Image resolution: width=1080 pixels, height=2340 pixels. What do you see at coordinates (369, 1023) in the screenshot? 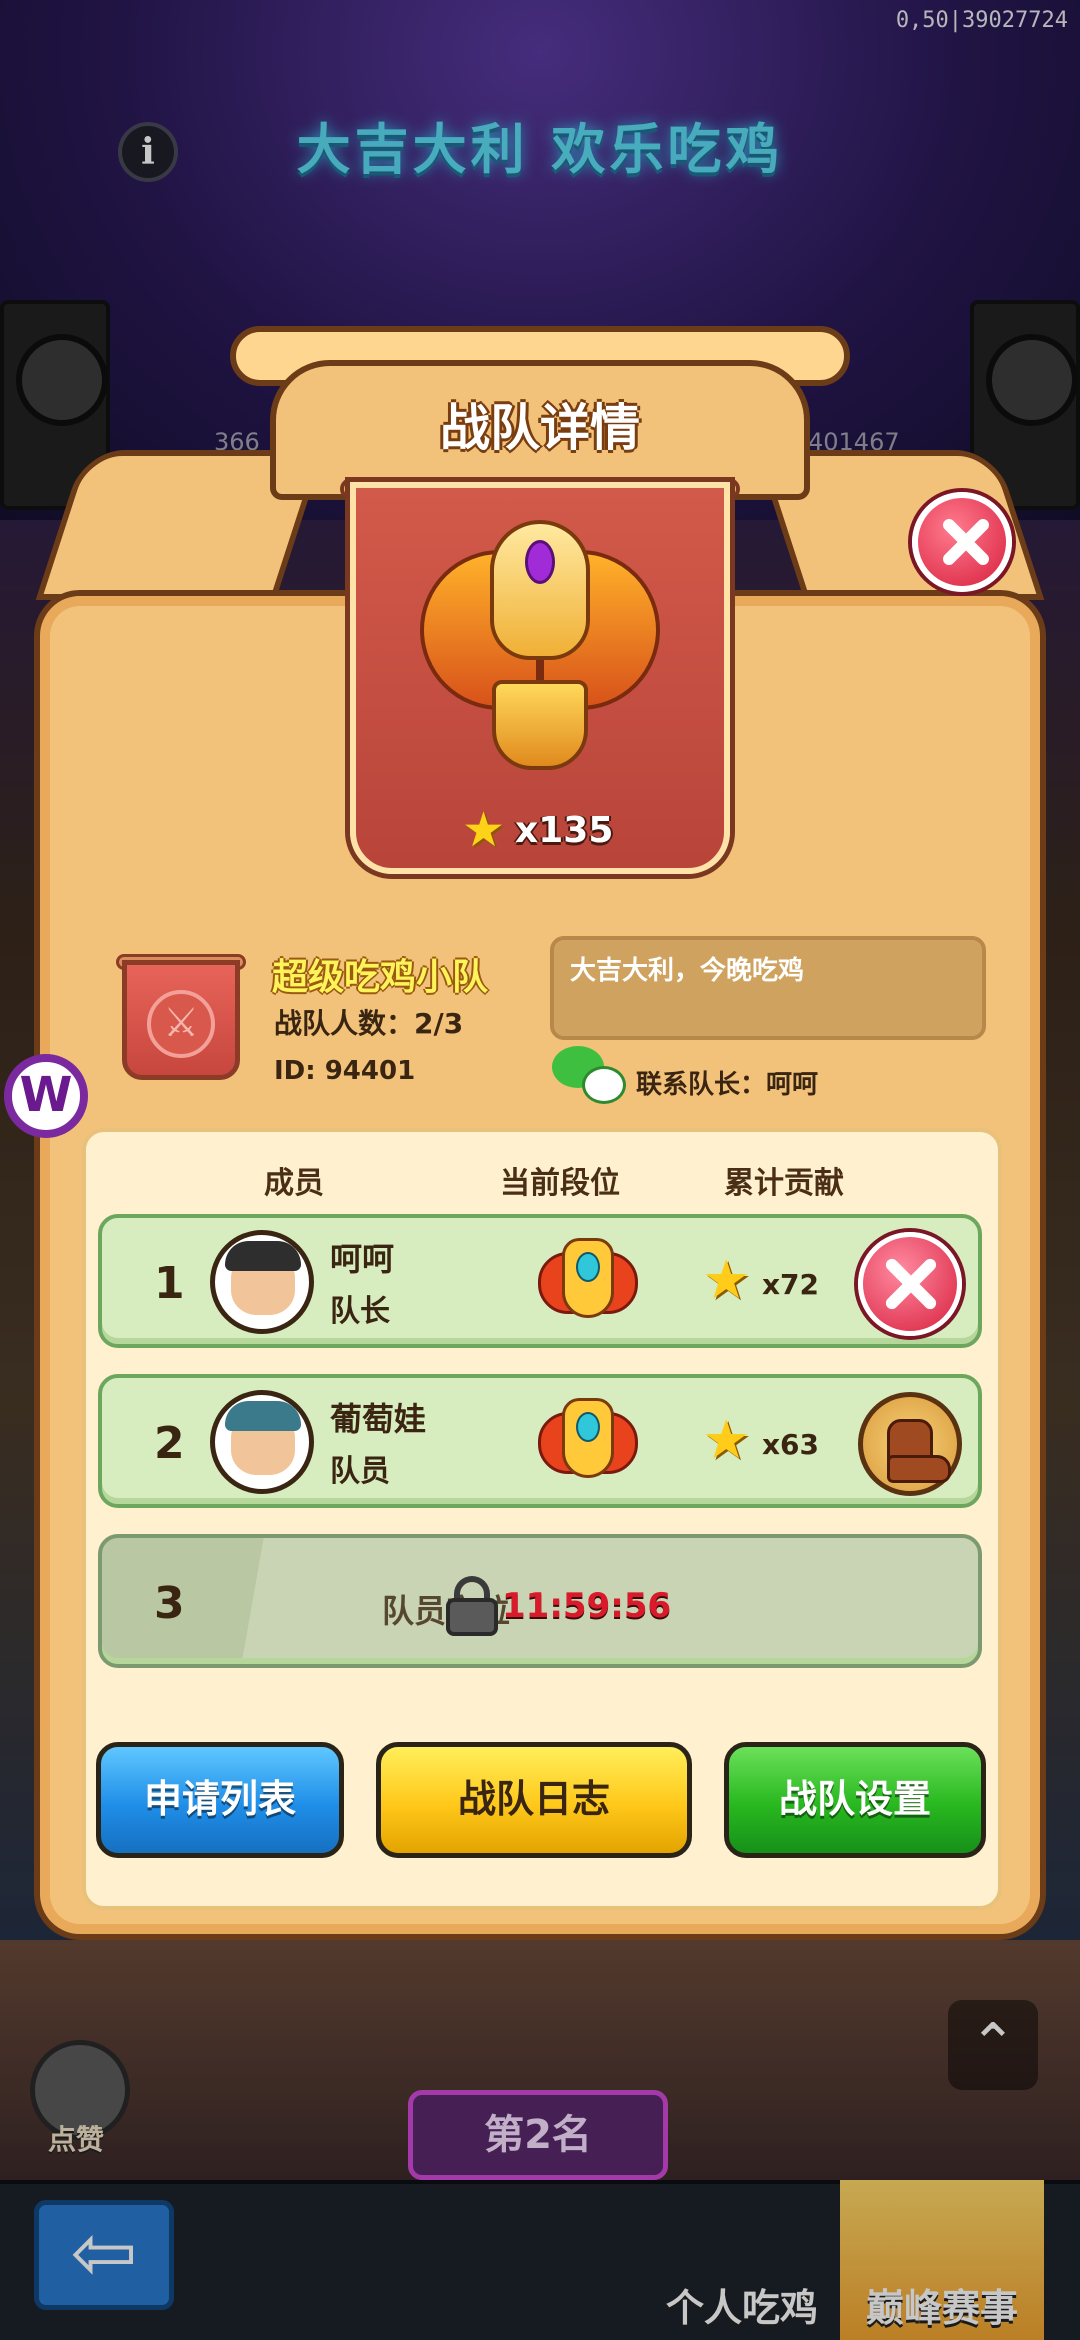
I see `team-member-count: 战队人数：2/3` at bounding box center [369, 1023].